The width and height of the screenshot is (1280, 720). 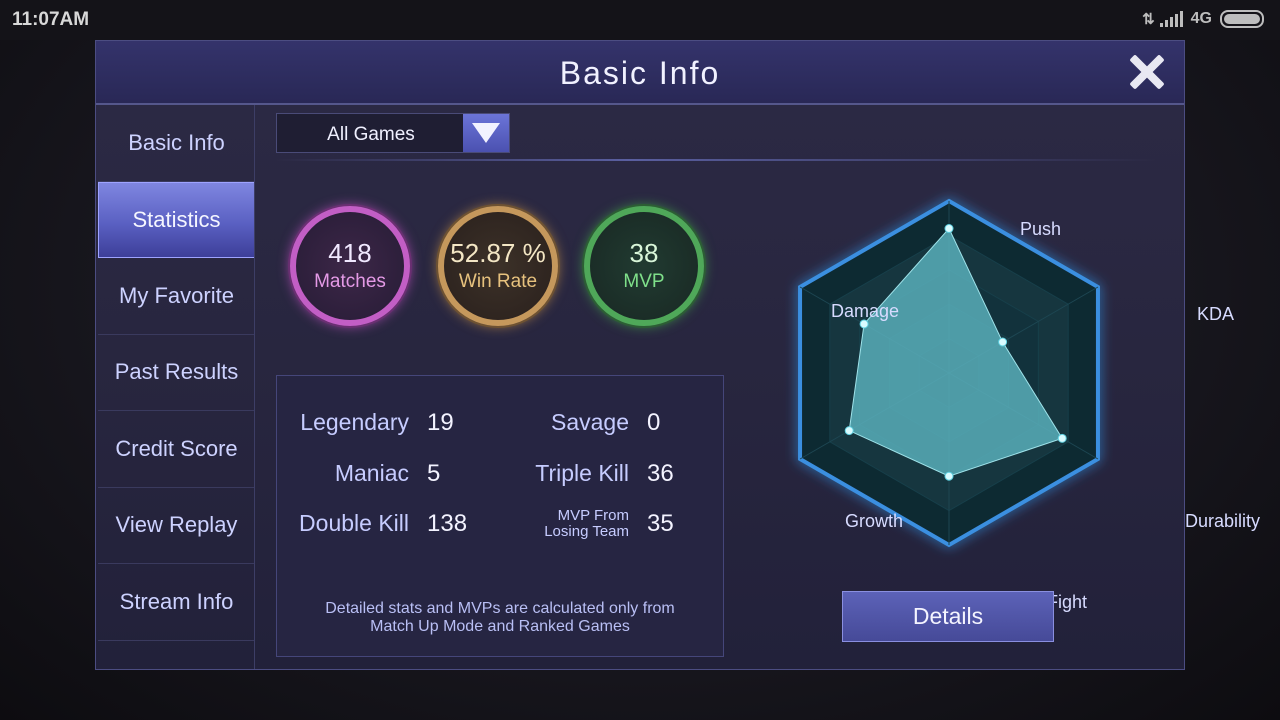 I want to click on chevron-down-icon, so click(x=486, y=133).